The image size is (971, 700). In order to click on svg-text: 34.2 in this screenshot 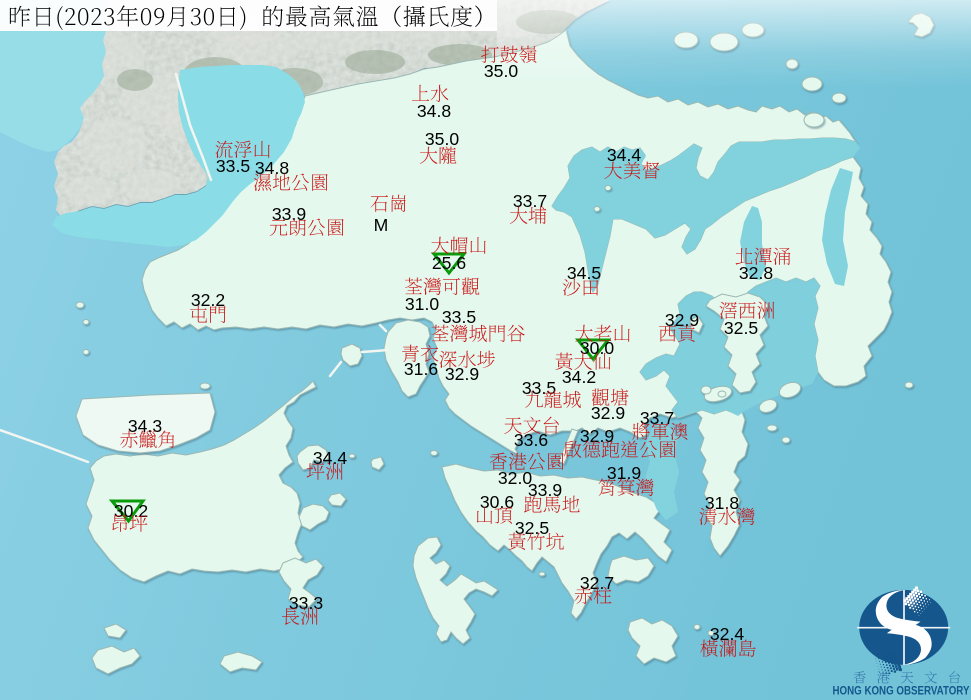, I will do `click(579, 377)`.